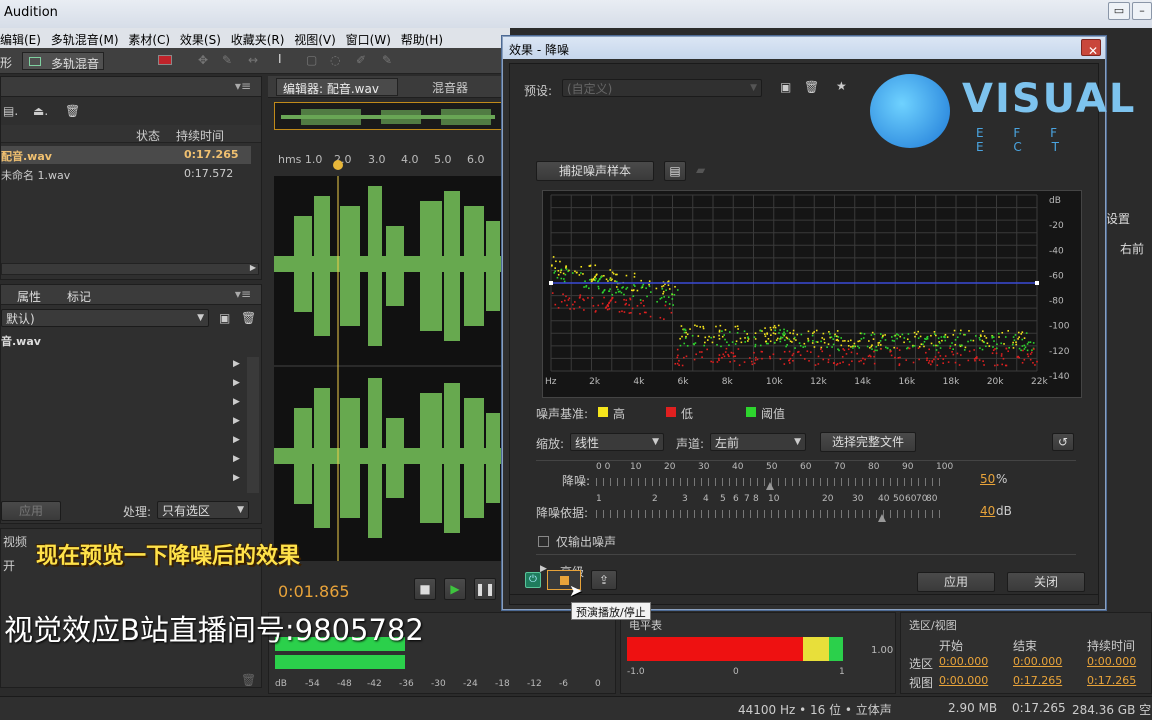  I want to click on reduction-slider: 0 0 10 20 30 40 50 60 70 80 90 100, so click(774, 476).